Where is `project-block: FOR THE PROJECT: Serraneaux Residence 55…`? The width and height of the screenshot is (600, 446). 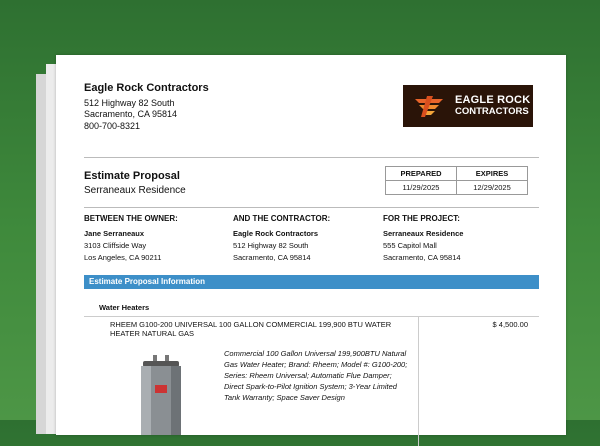
project-block: FOR THE PROJECT: Serraneaux Residence 55… is located at coordinates (423, 238).